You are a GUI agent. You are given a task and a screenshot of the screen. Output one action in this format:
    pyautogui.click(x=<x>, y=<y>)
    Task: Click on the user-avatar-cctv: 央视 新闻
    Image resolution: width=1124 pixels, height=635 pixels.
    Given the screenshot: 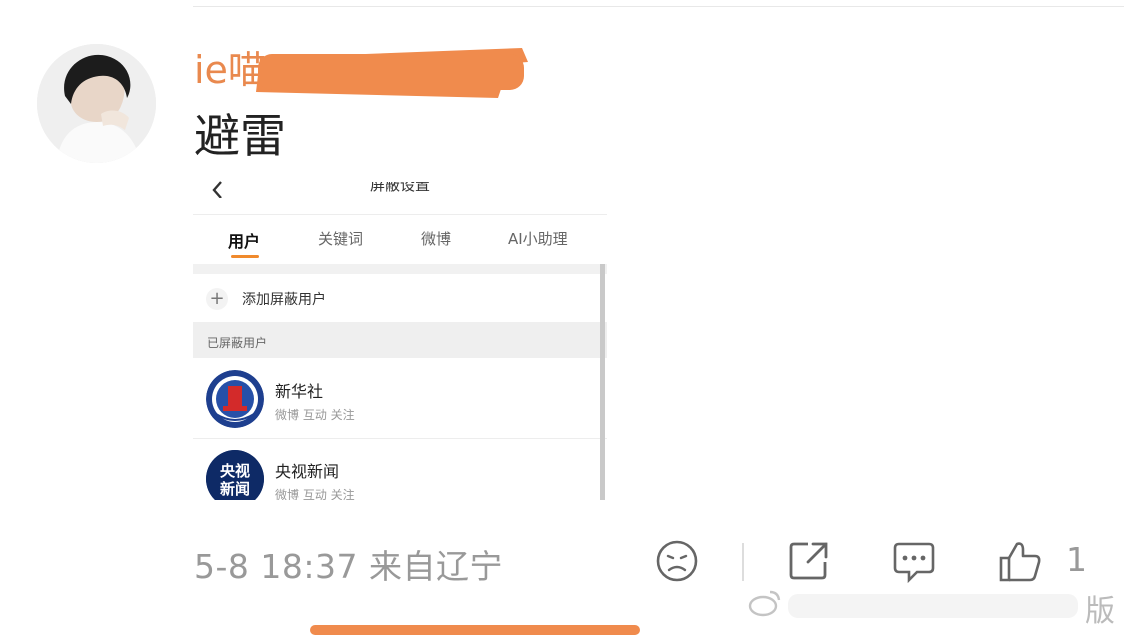 What is the action you would take?
    pyautogui.click(x=235, y=475)
    